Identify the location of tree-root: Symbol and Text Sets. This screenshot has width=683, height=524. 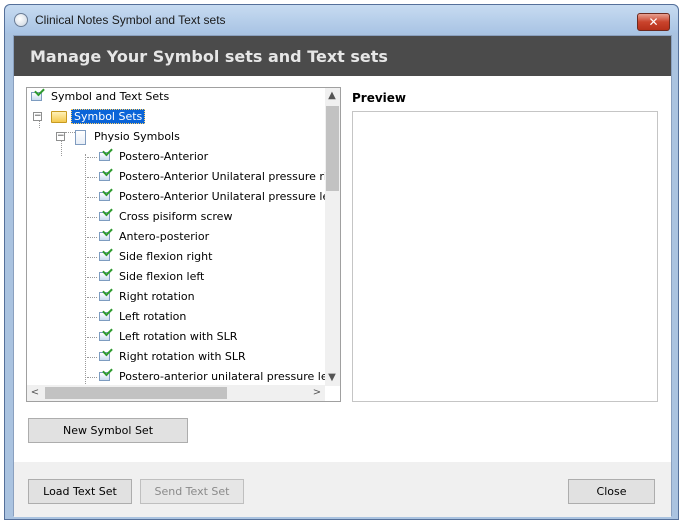
(100, 97).